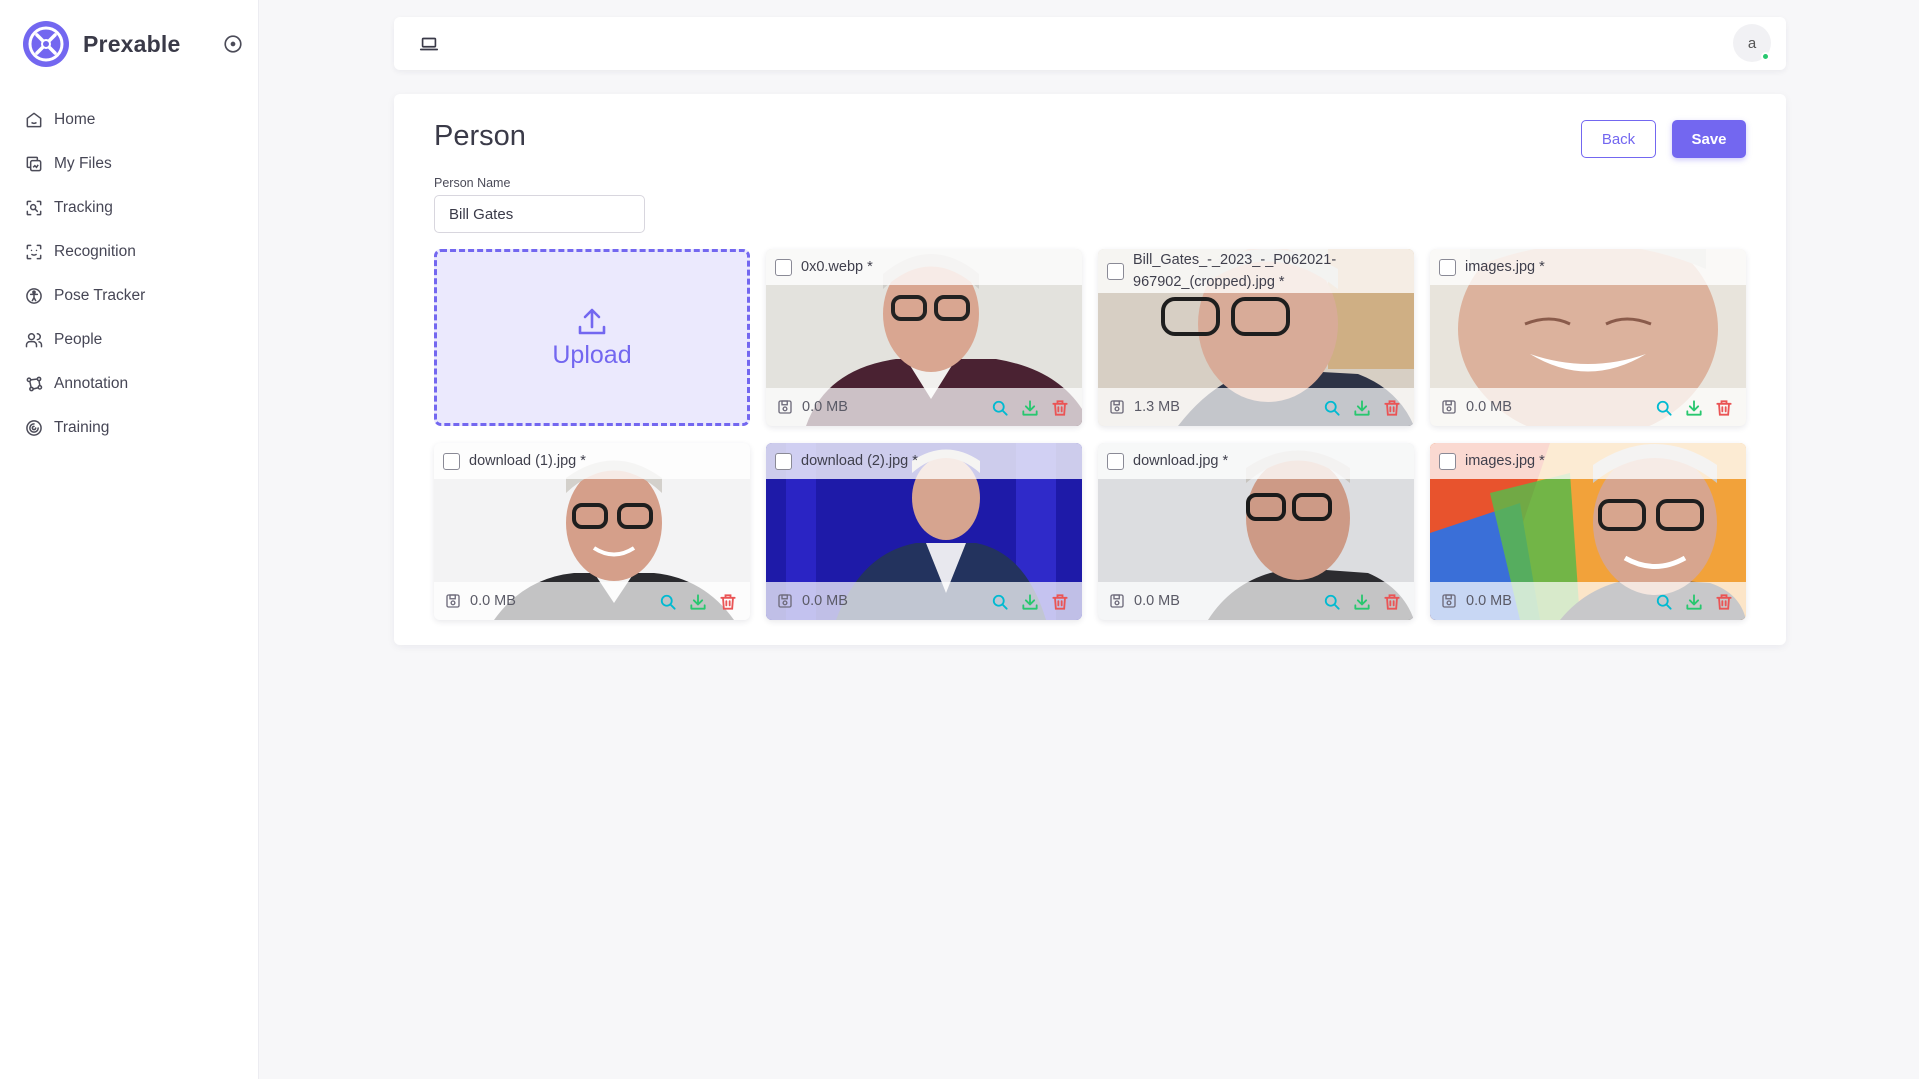 Image resolution: width=1919 pixels, height=1079 pixels. I want to click on file-name: download (2).jpg *, so click(859, 461).